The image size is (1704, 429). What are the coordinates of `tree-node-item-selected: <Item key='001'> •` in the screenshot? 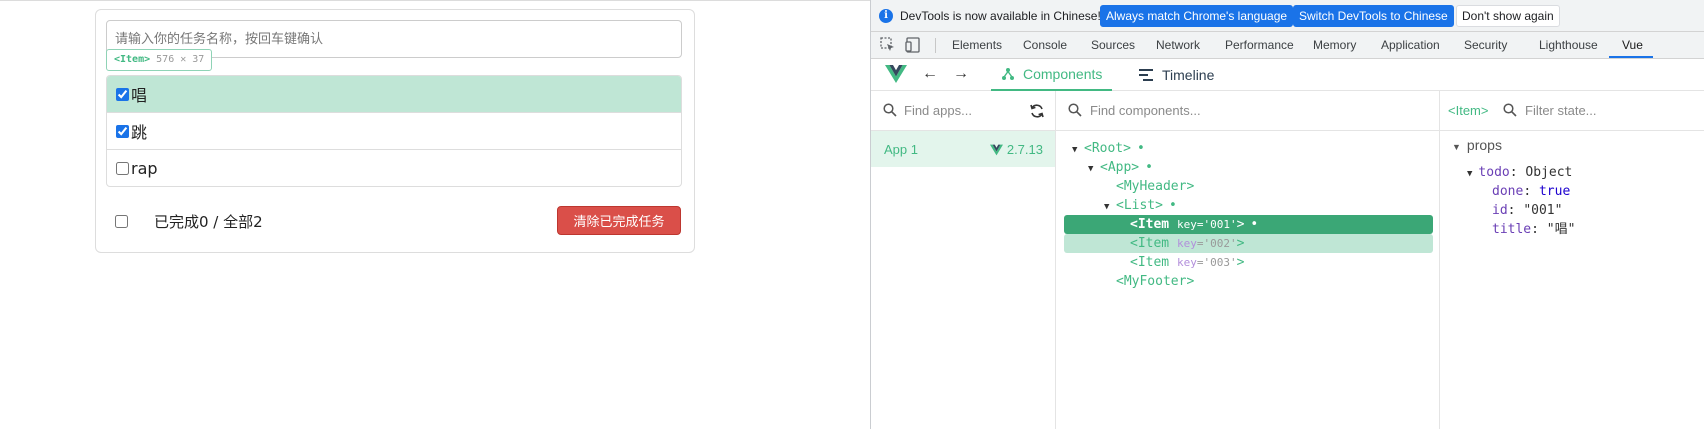 It's located at (1248, 224).